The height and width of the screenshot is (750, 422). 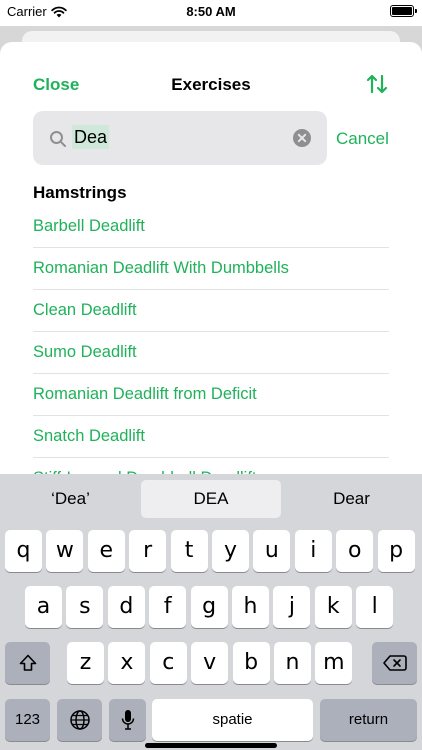 I want to click on key-label: j, so click(x=291, y=606).